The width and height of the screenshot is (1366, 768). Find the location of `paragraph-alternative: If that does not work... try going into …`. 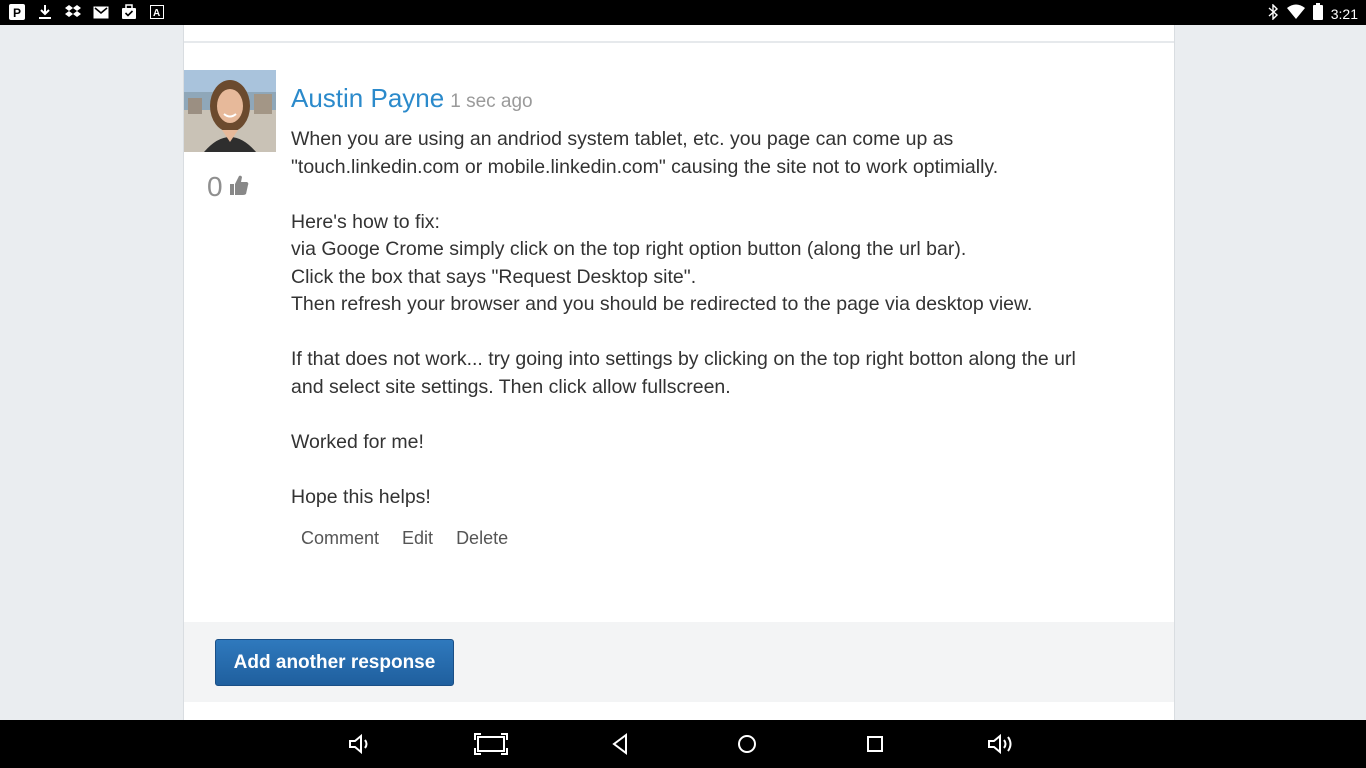

paragraph-alternative: If that does not work... try going into … is located at coordinates (683, 373).